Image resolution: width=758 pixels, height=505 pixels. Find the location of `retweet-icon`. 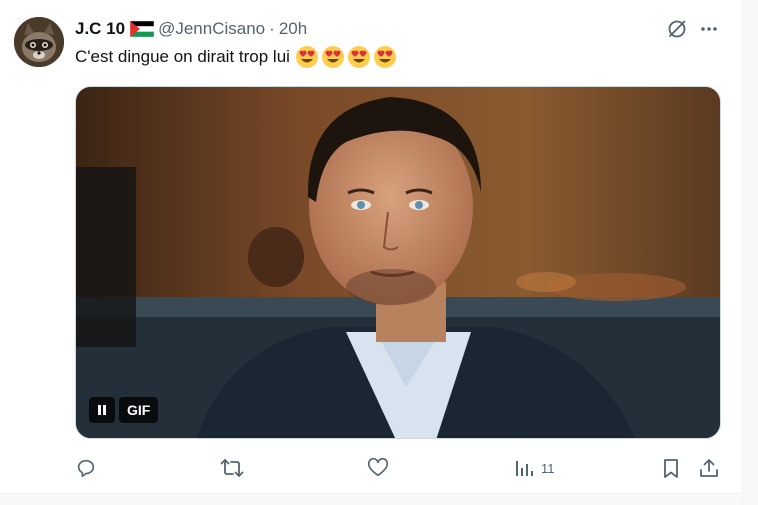

retweet-icon is located at coordinates (232, 468).